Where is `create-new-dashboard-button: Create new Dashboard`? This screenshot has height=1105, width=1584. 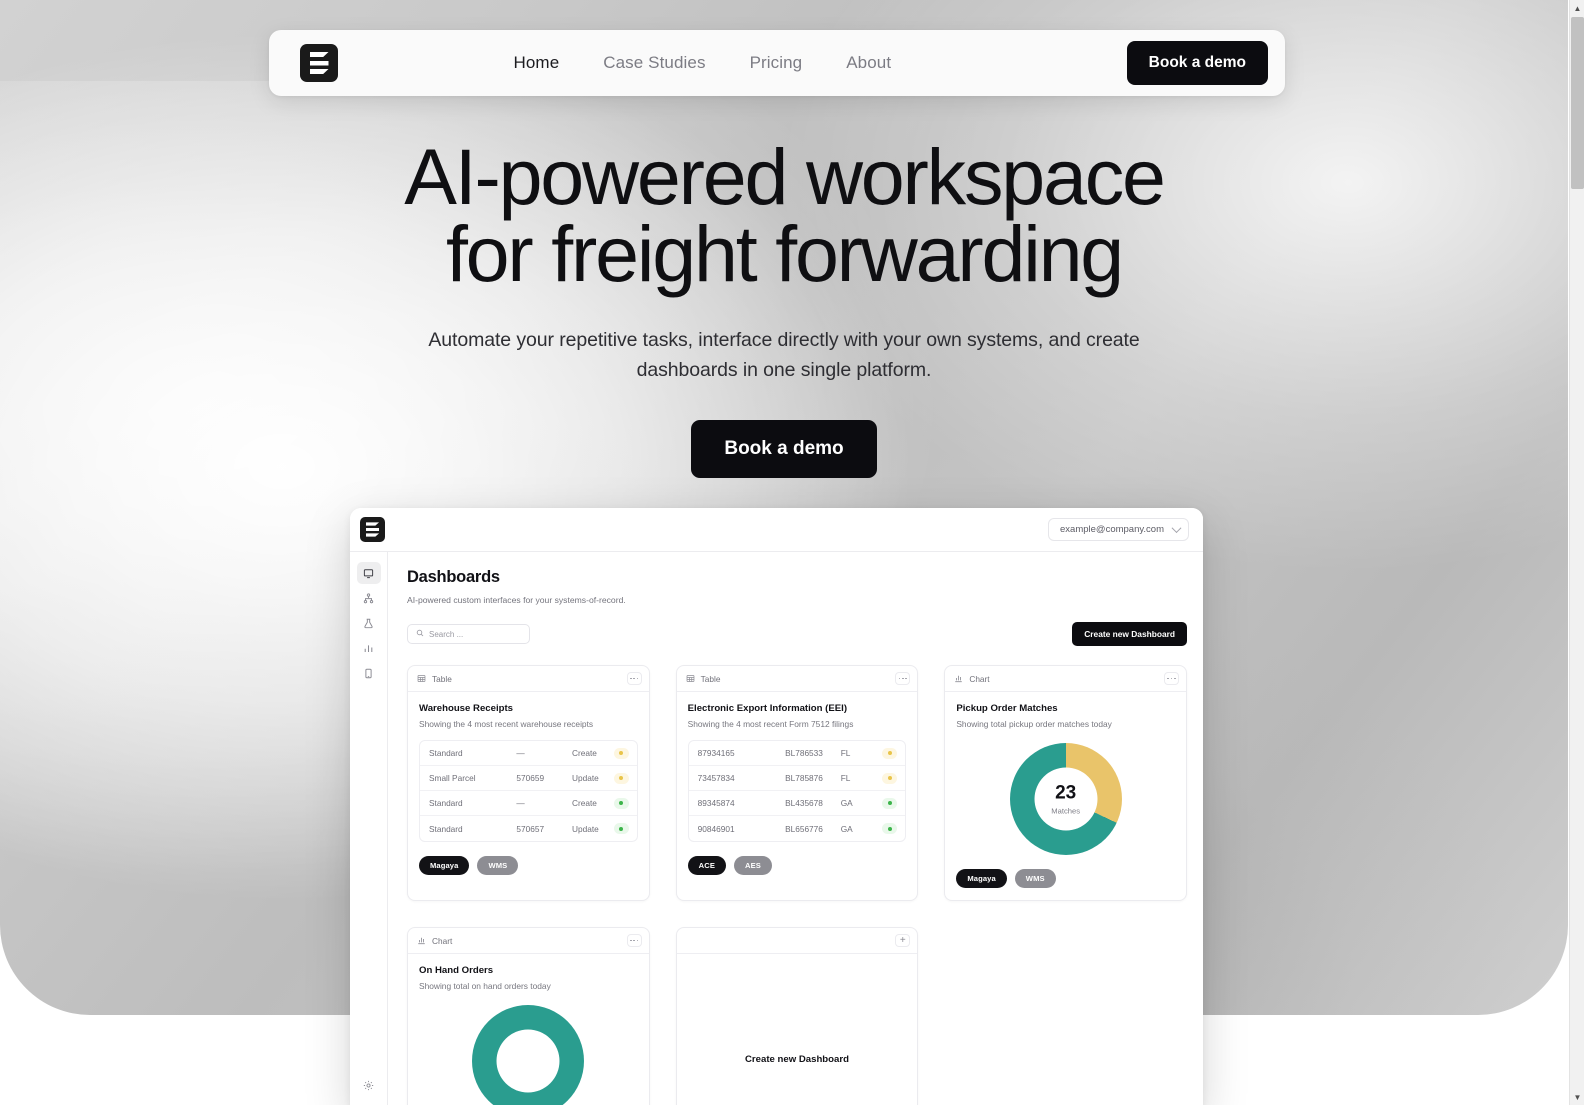
create-new-dashboard-button: Create new Dashboard is located at coordinates (1129, 634).